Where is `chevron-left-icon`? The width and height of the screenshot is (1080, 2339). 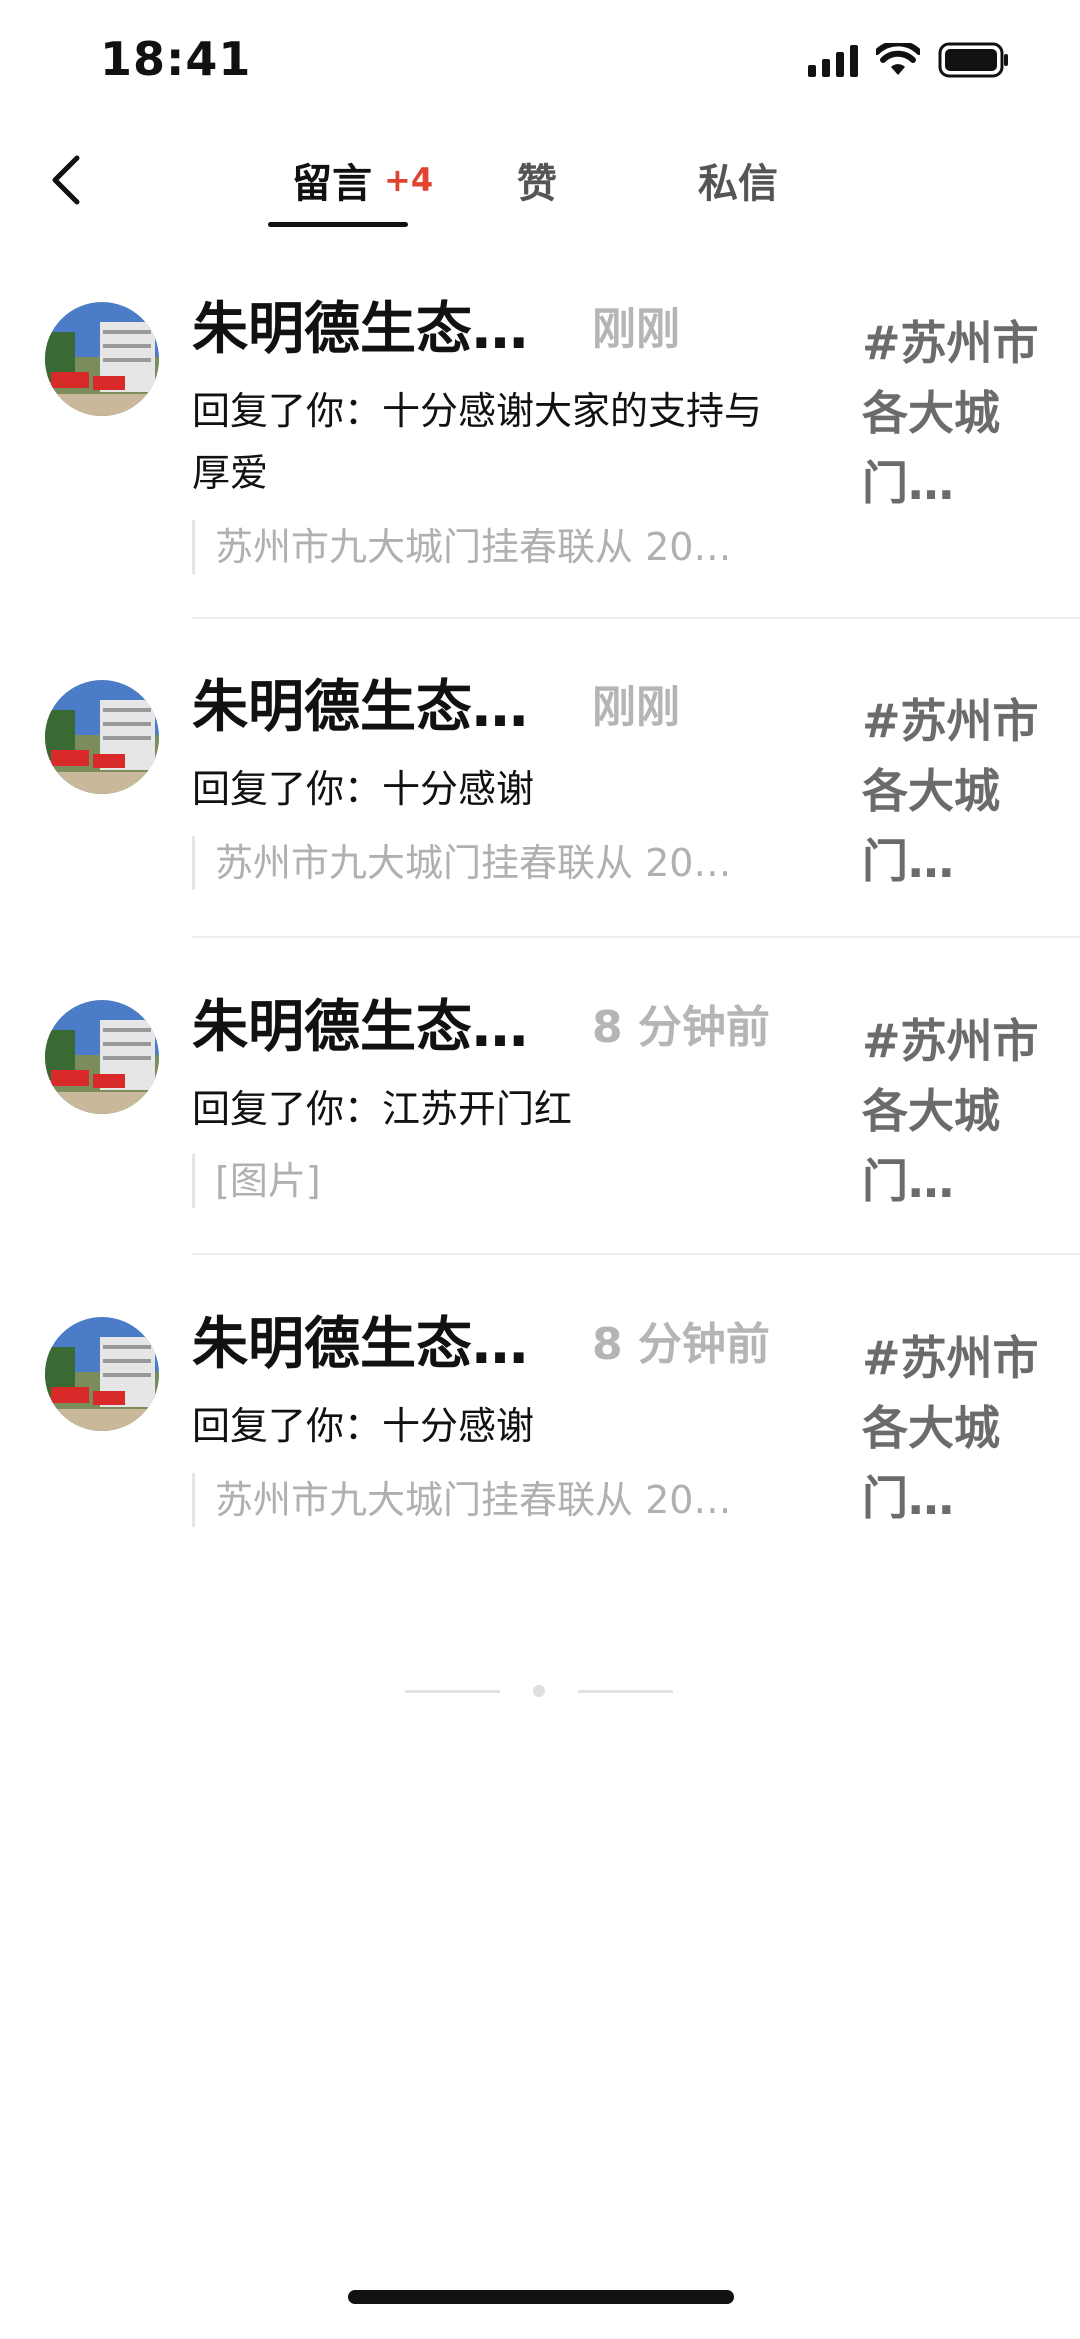
chevron-left-icon is located at coordinates (66, 180).